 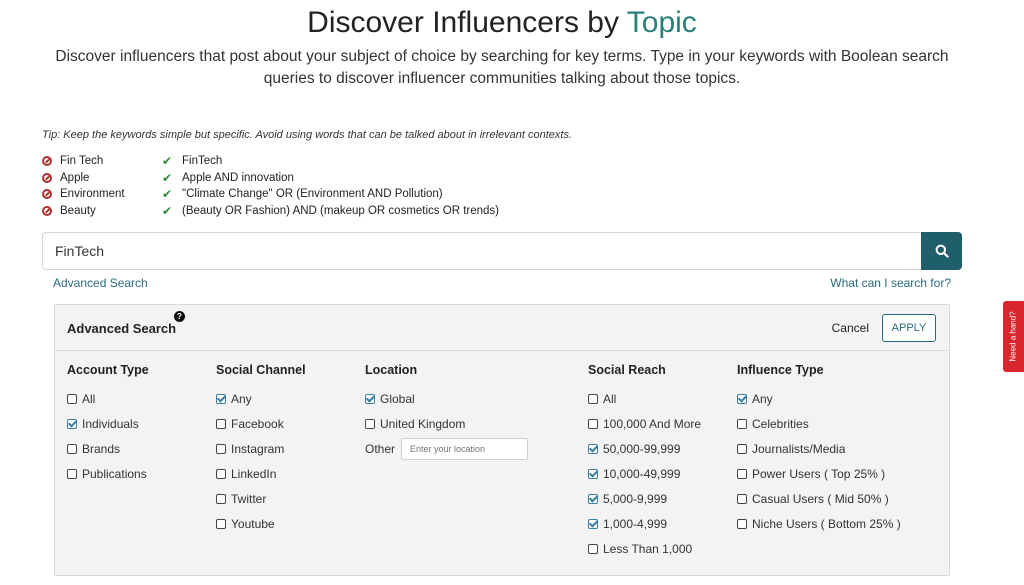 What do you see at coordinates (108, 448) in the screenshot?
I see `account-type-option-brands: Brands` at bounding box center [108, 448].